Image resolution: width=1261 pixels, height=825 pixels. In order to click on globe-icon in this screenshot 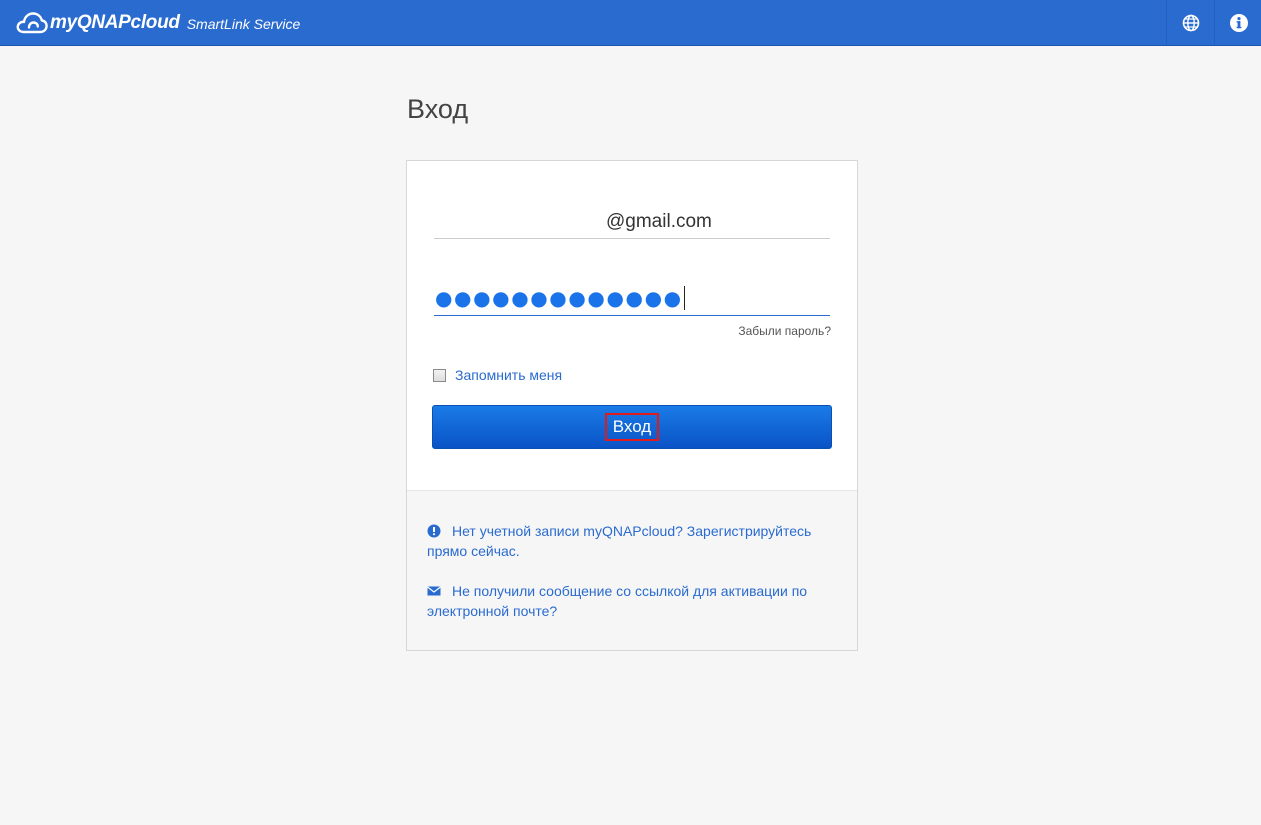, I will do `click(1190, 23)`.